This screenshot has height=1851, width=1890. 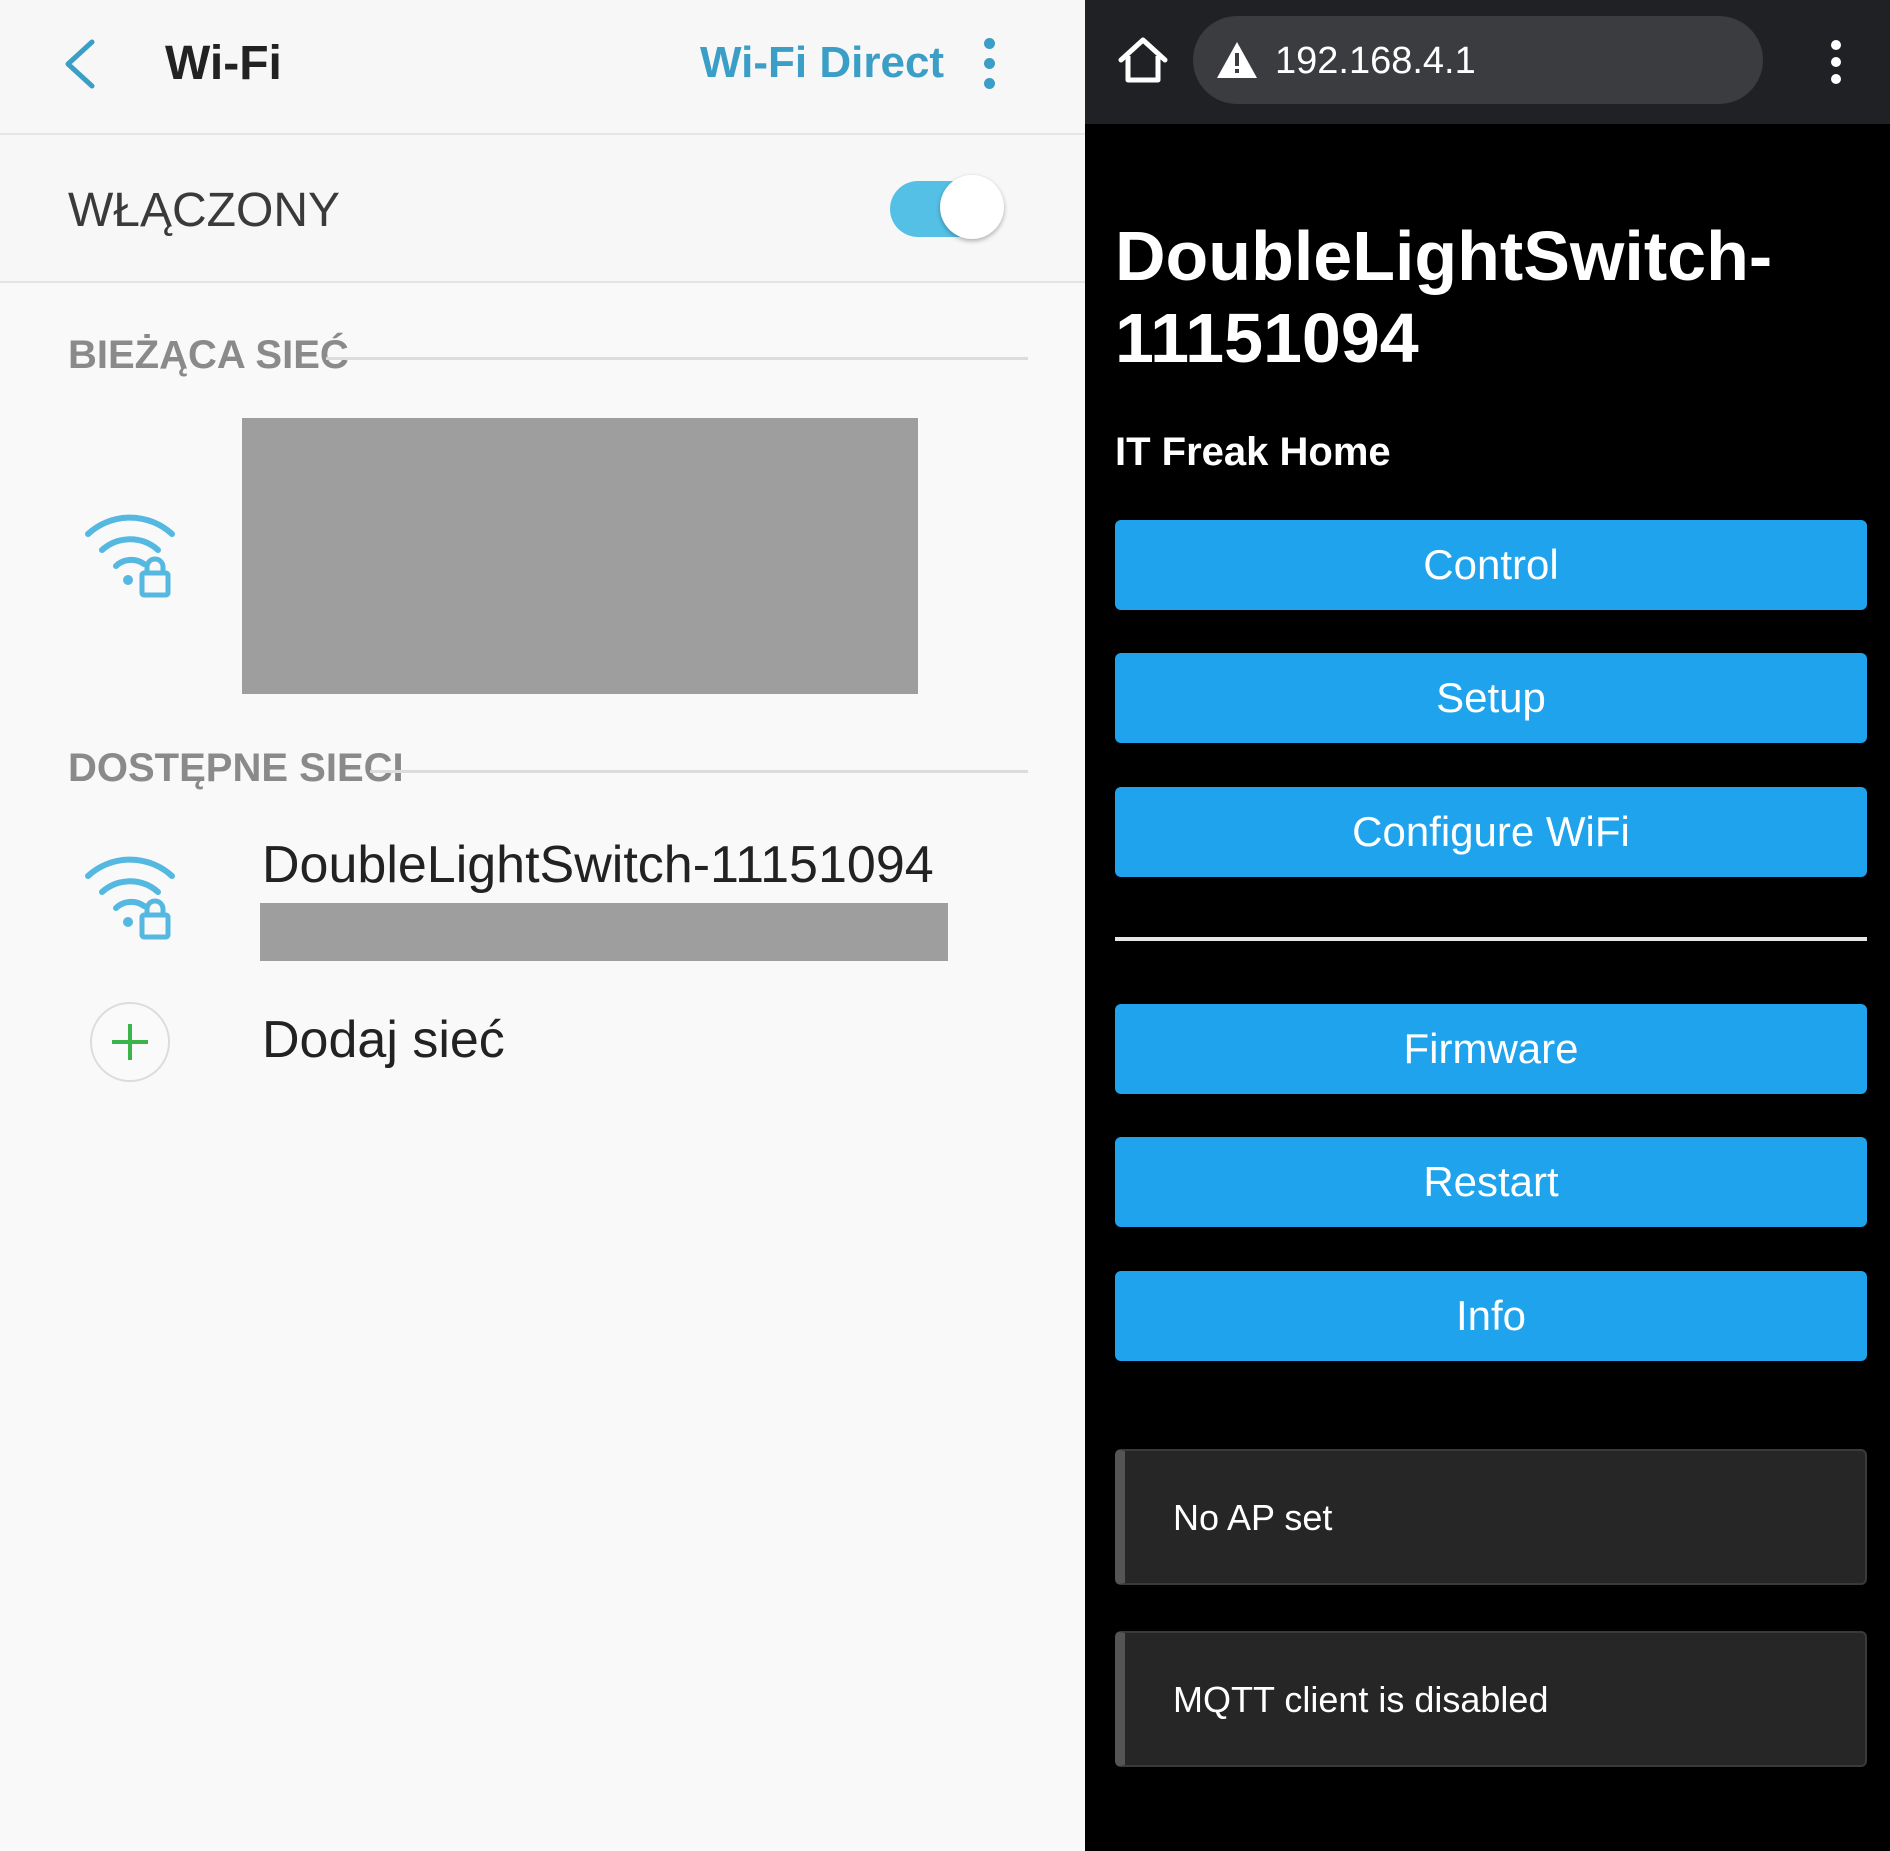 I want to click on info-button: Info, so click(x=1491, y=1316).